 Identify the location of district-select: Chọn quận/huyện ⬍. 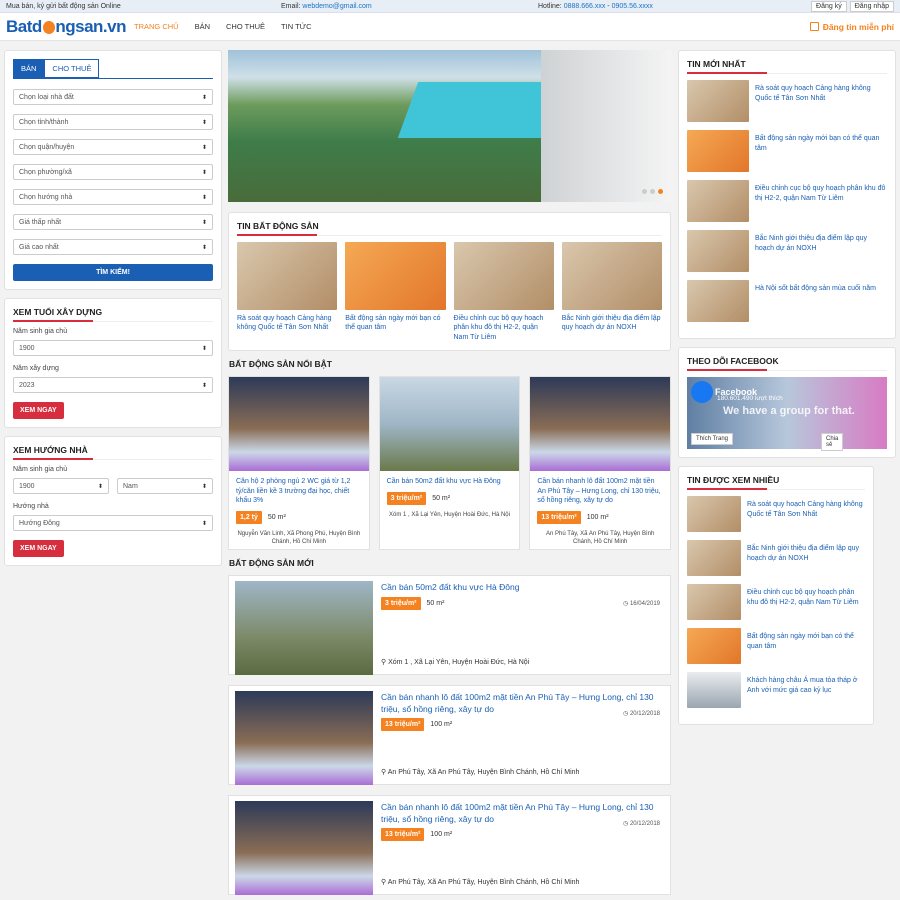
(113, 147).